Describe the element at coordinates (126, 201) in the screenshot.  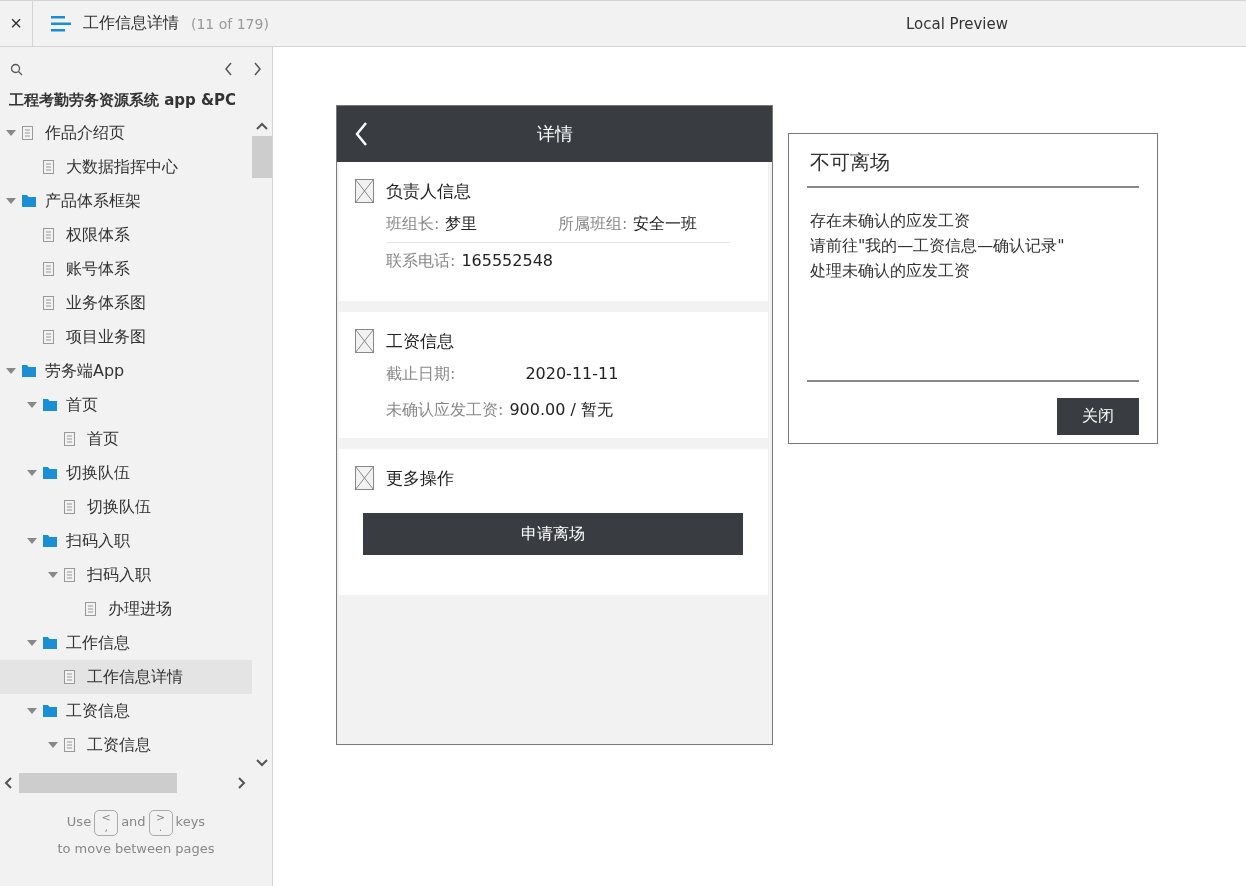
I see `tree-item: 产品体系框架` at that location.